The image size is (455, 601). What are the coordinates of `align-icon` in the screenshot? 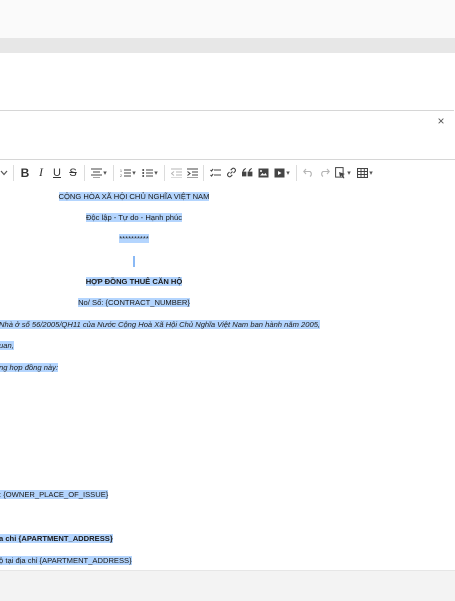 It's located at (97, 172).